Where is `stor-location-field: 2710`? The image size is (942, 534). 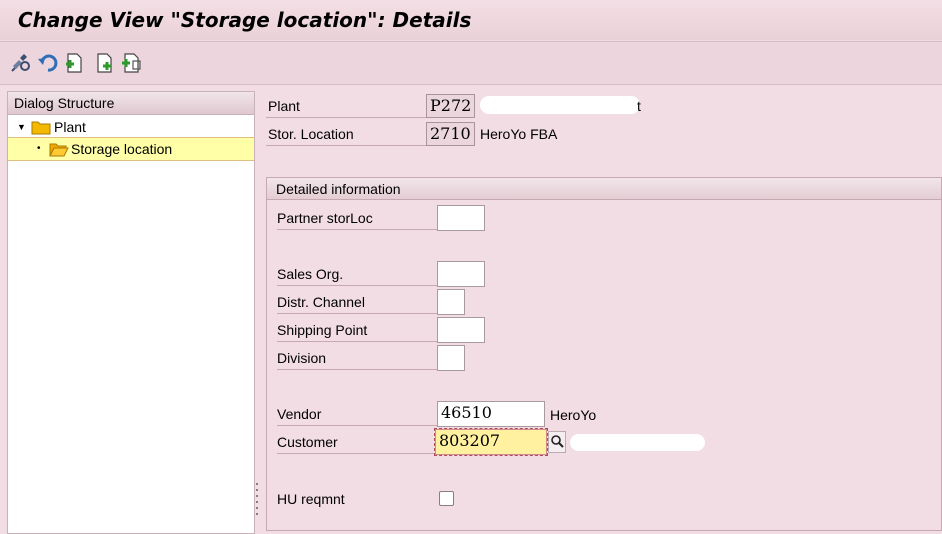 stor-location-field: 2710 is located at coordinates (450, 134).